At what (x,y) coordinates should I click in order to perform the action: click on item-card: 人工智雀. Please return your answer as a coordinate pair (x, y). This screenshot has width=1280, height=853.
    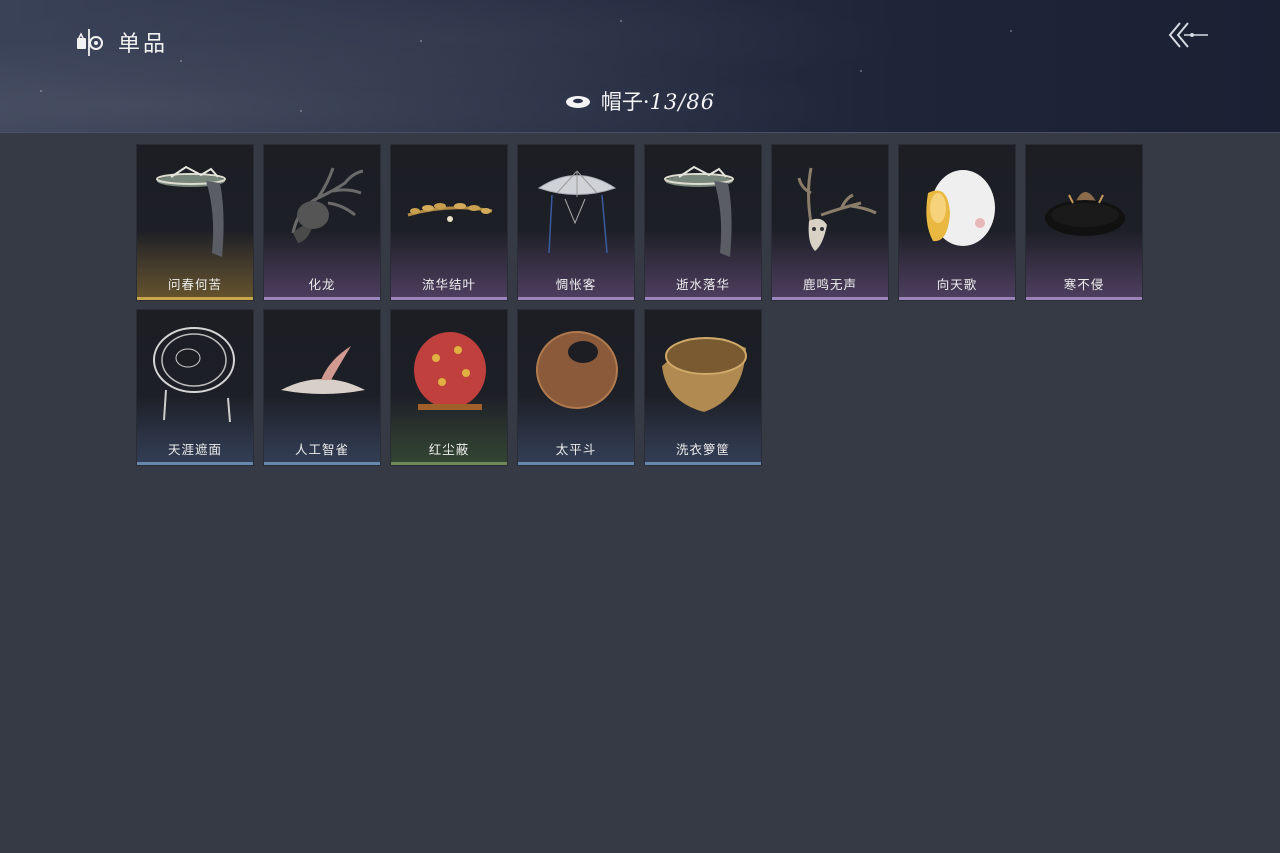
    Looking at the image, I should click on (322, 387).